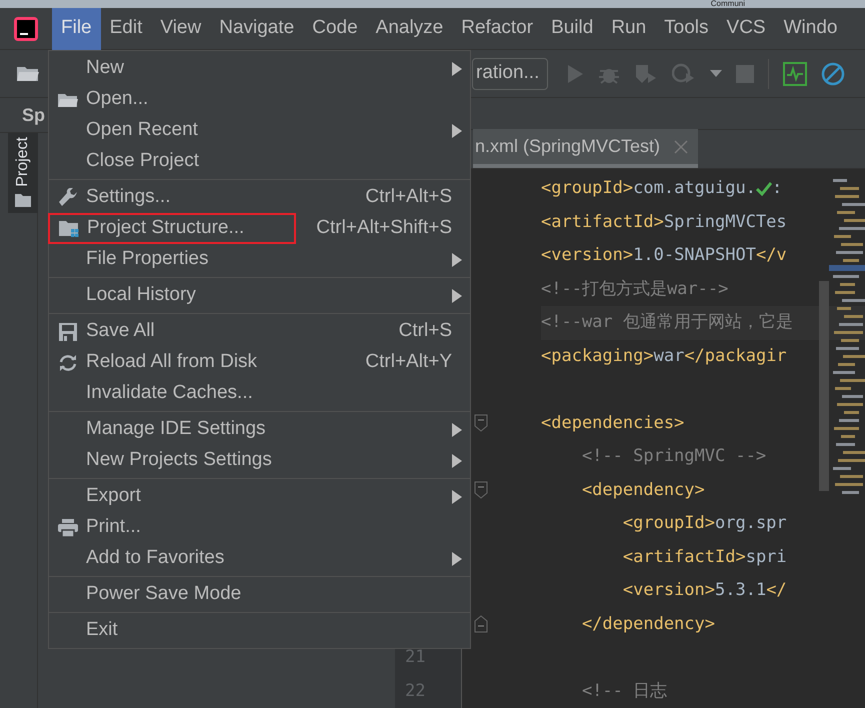  Describe the element at coordinates (259, 496) in the screenshot. I see `menu-item: Export` at that location.